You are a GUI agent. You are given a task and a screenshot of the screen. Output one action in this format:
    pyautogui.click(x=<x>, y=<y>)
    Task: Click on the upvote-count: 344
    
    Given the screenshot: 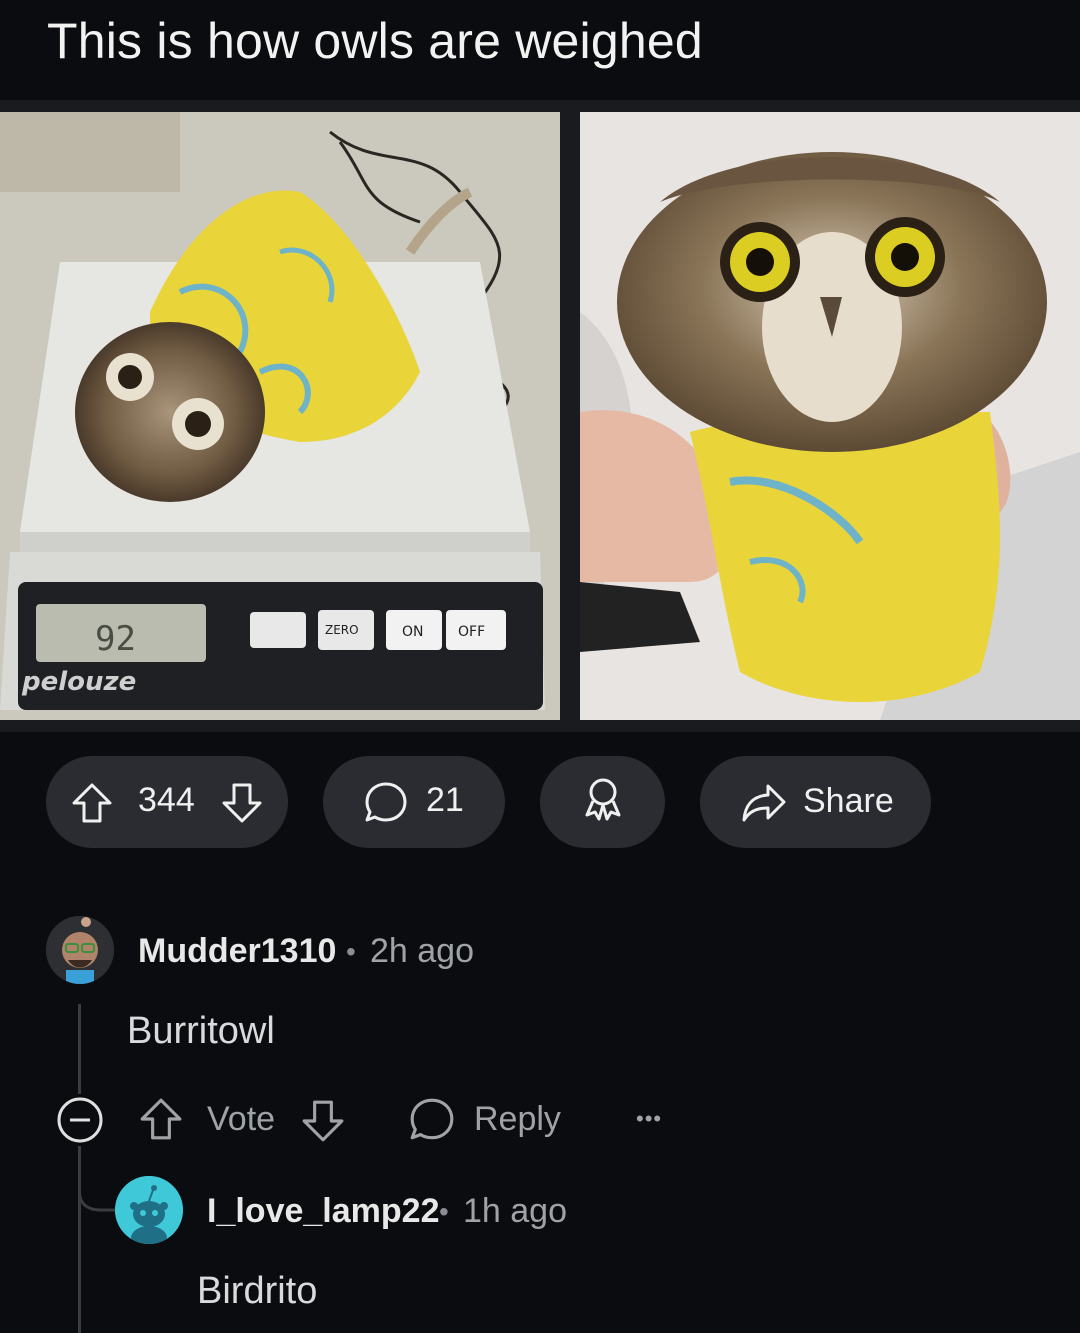 What is the action you would take?
    pyautogui.click(x=166, y=800)
    